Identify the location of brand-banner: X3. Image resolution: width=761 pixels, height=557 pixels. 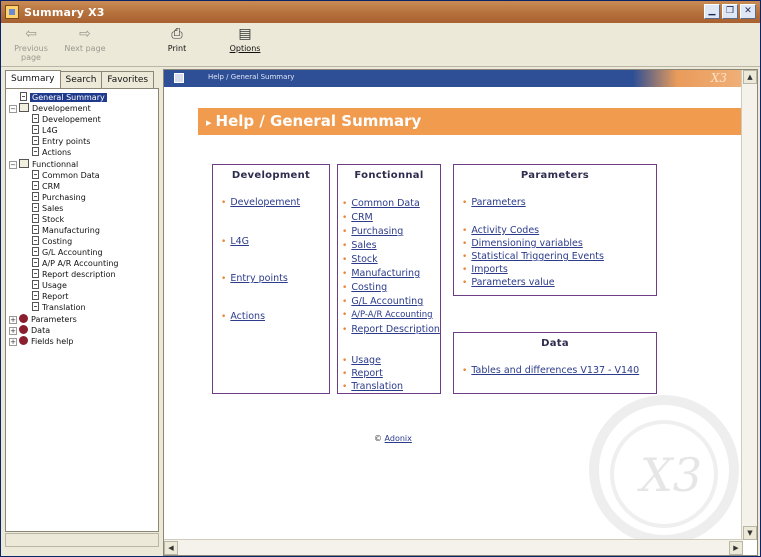
(688, 78).